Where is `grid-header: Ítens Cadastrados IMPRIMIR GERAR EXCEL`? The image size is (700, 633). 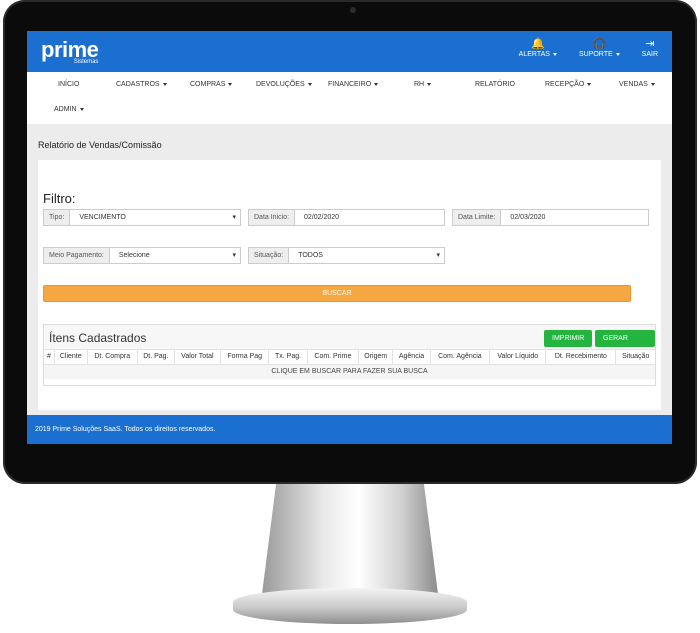 grid-header: Ítens Cadastrados IMPRIMIR GERAR EXCEL is located at coordinates (349, 342).